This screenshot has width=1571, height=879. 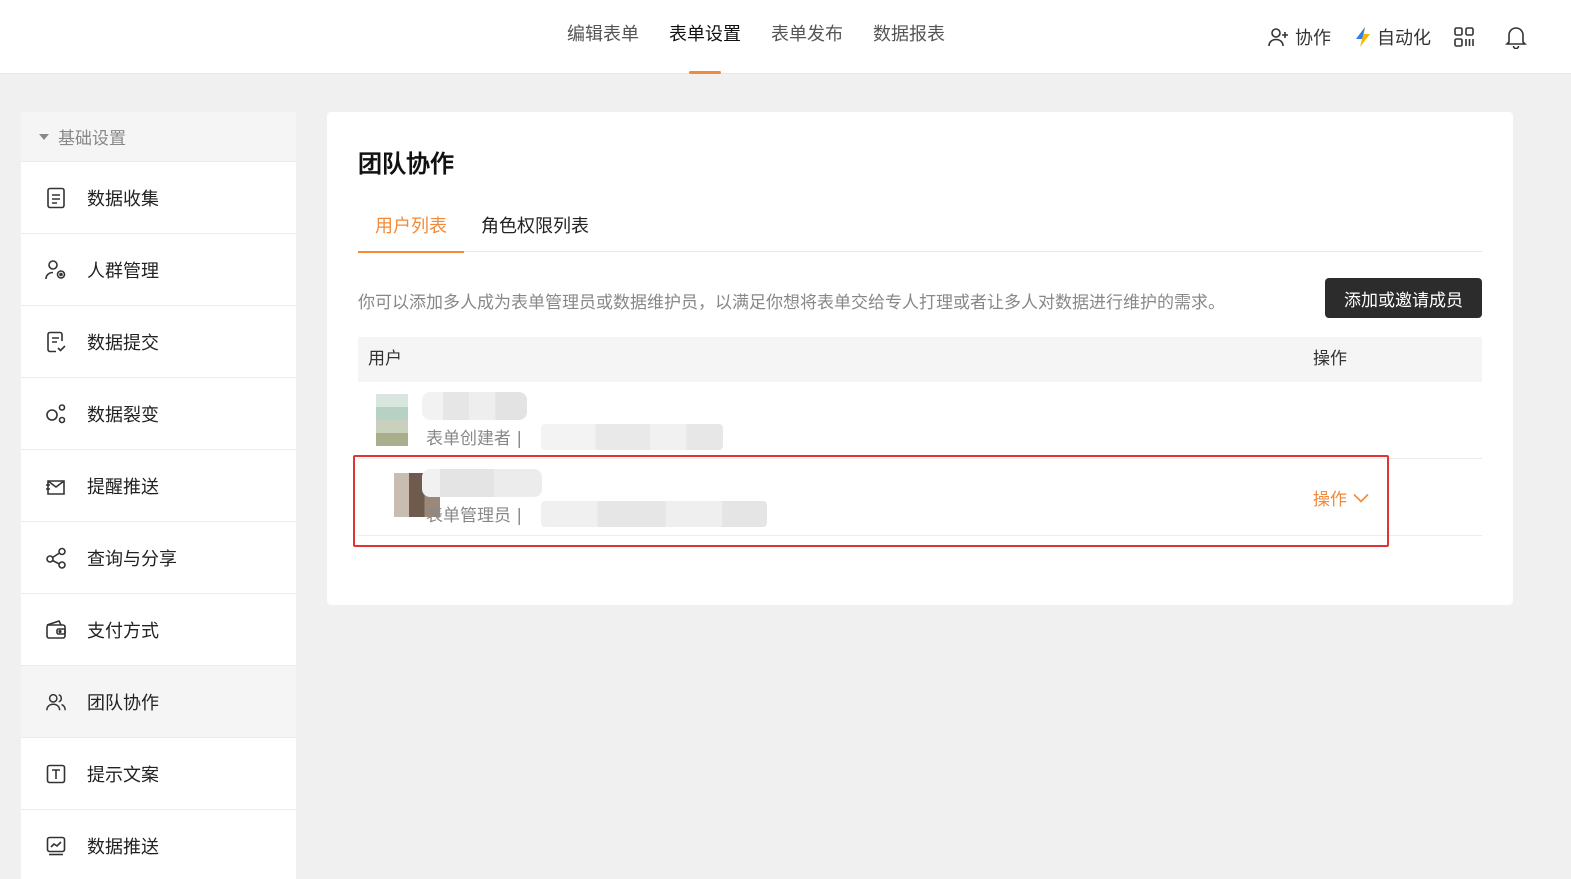 I want to click on sidebar-item-label: 数据推送, so click(x=123, y=847).